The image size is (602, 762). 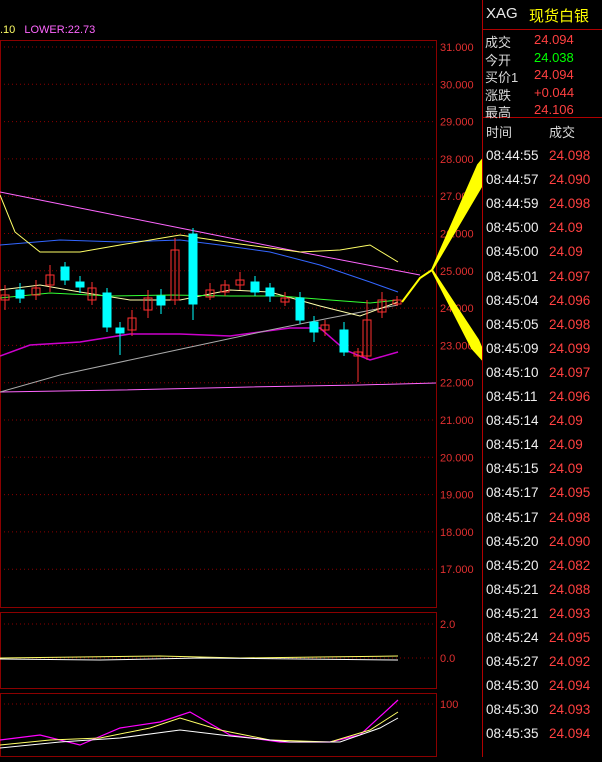 What do you see at coordinates (512, 204) in the screenshot?
I see `trade-time: 08:44:59` at bounding box center [512, 204].